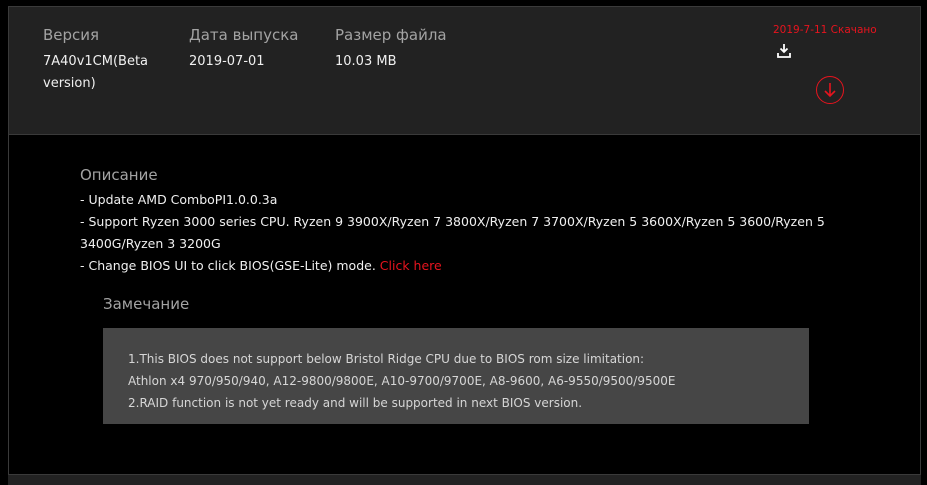 The image size is (927, 485). Describe the element at coordinates (830, 90) in the screenshot. I see `download-circle-icon` at that location.